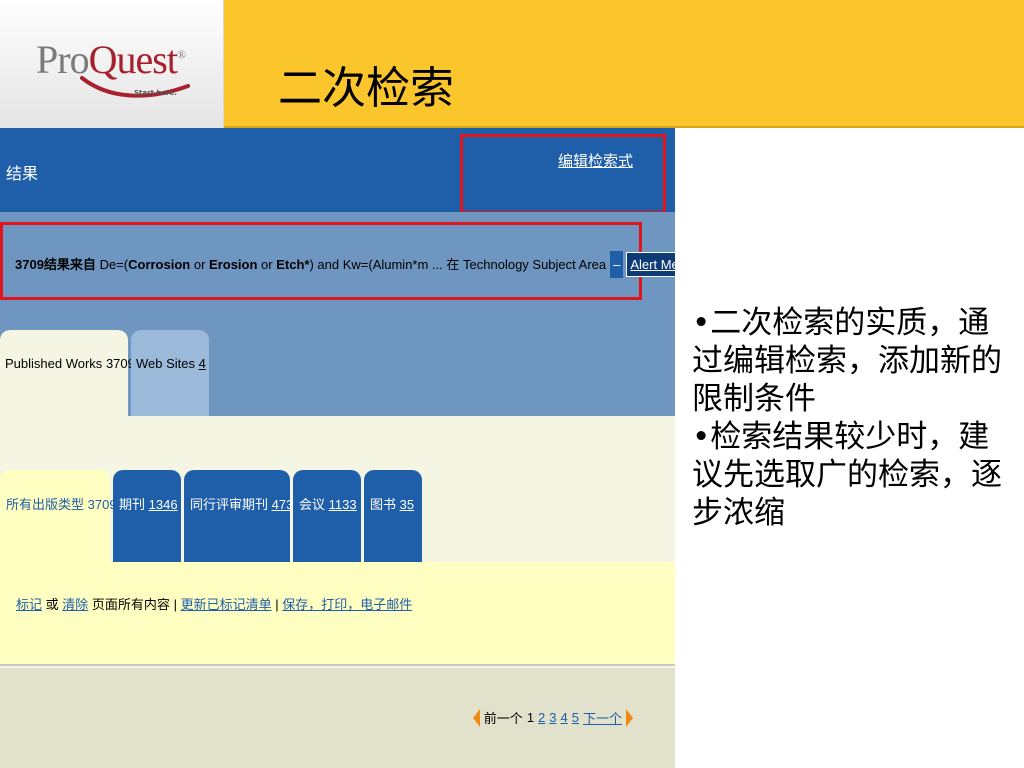  I want to click on next-page-link: 下一个, so click(602, 717).